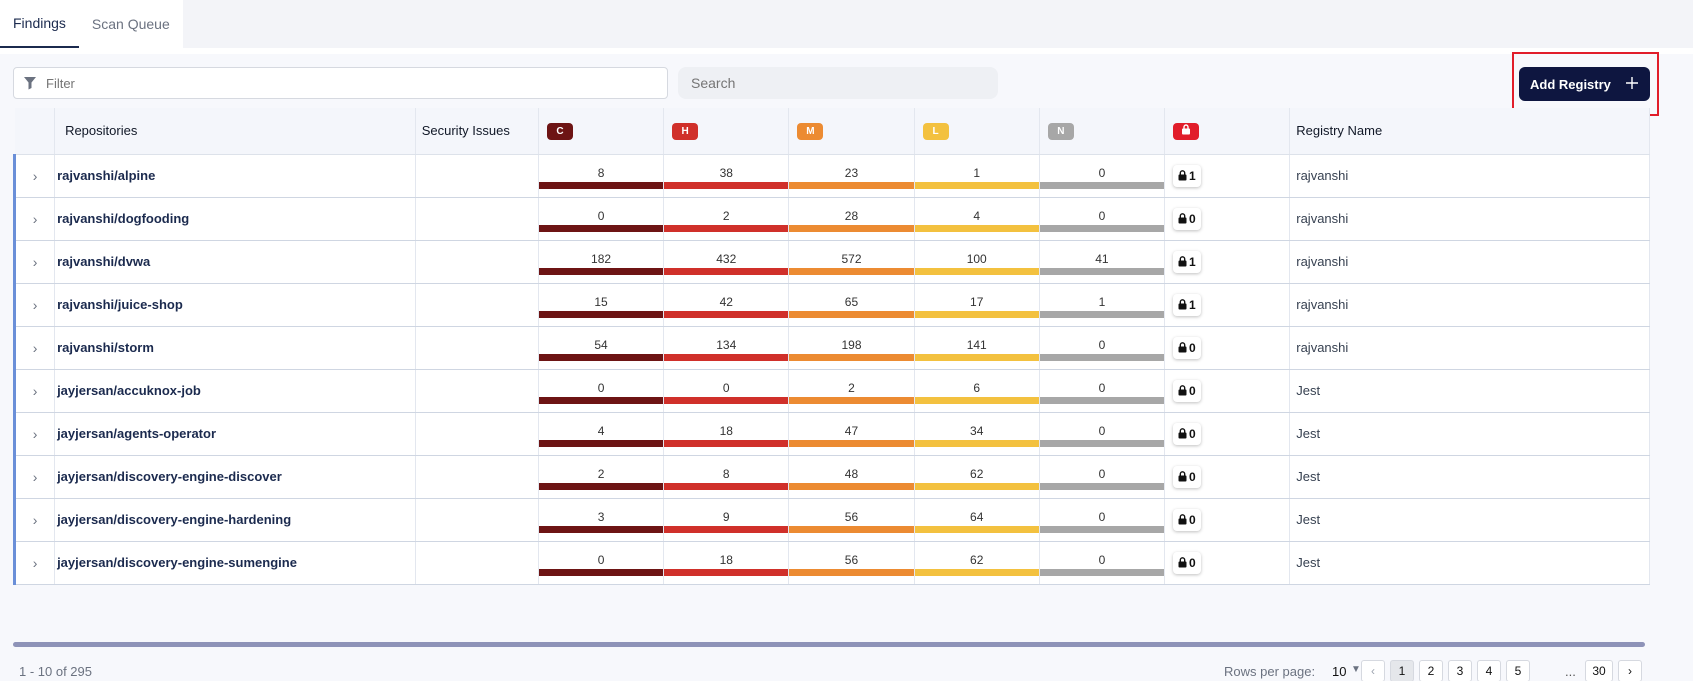 The image size is (1693, 681). I want to click on low-count-cell: 1, so click(977, 176).